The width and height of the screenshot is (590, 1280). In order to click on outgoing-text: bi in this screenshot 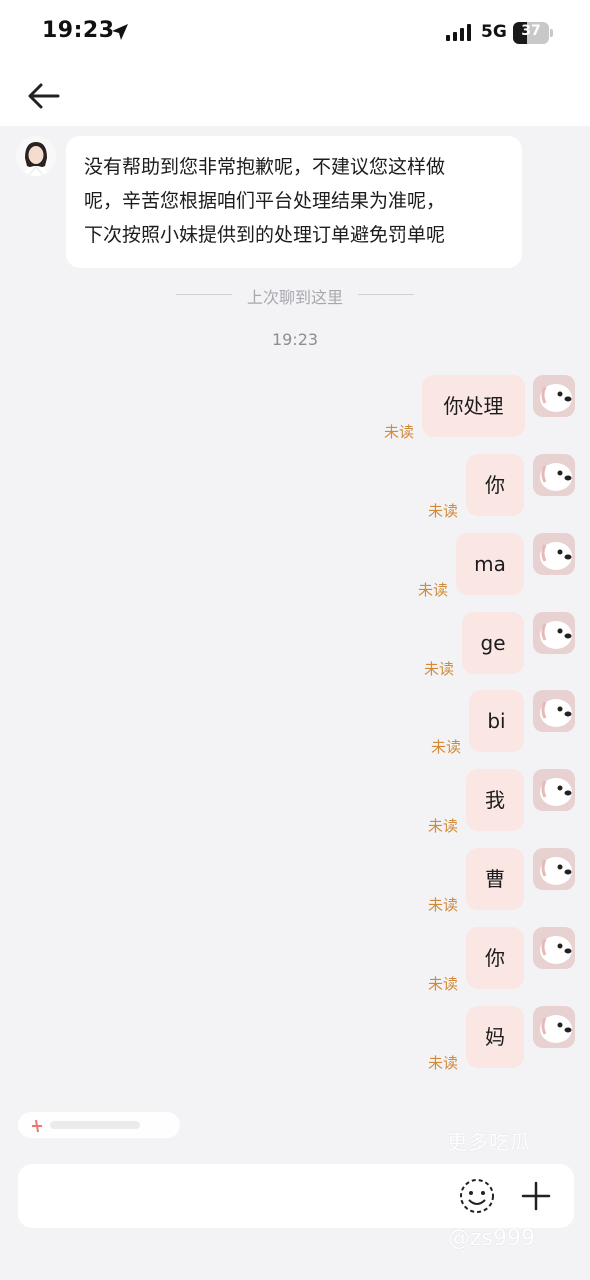, I will do `click(496, 721)`.